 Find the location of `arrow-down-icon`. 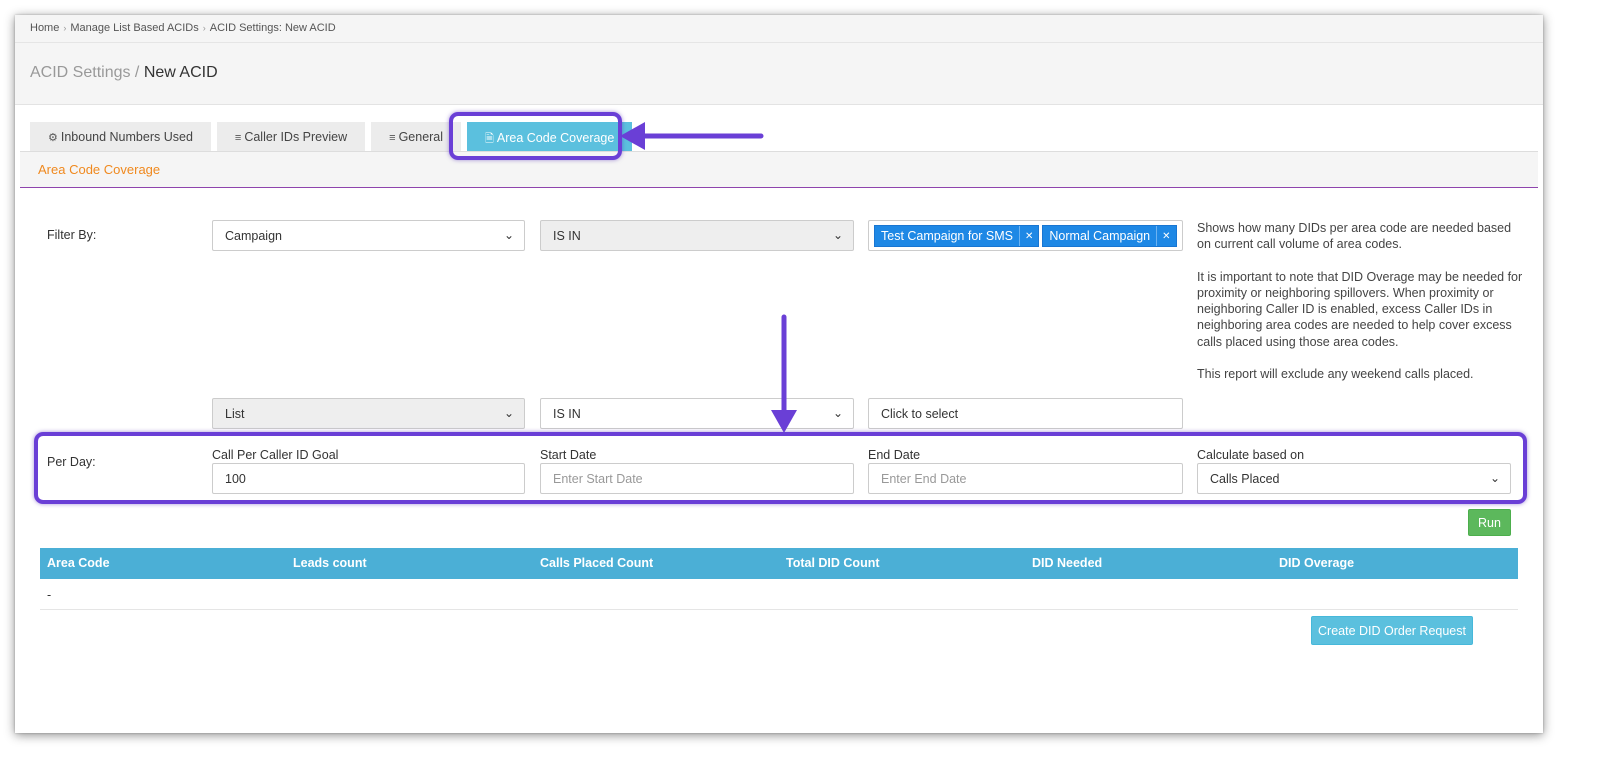

arrow-down-icon is located at coordinates (784, 373).